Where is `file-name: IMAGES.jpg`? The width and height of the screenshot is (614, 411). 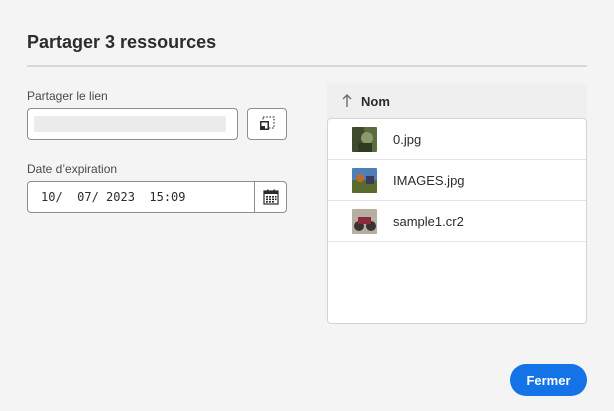 file-name: IMAGES.jpg is located at coordinates (429, 180).